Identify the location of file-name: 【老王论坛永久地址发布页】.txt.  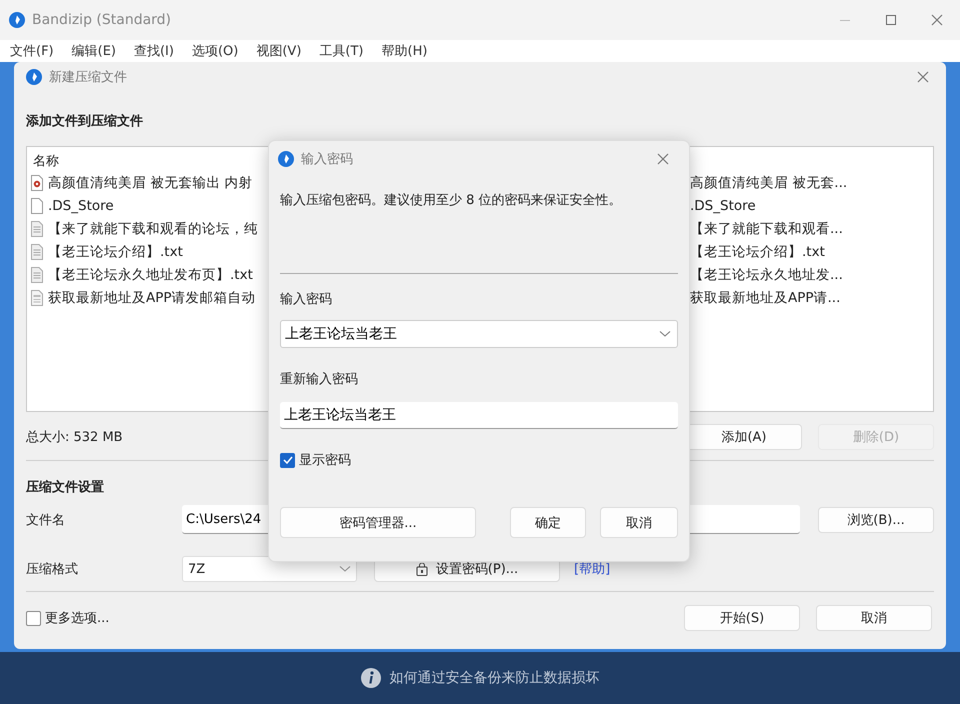
(150, 275).